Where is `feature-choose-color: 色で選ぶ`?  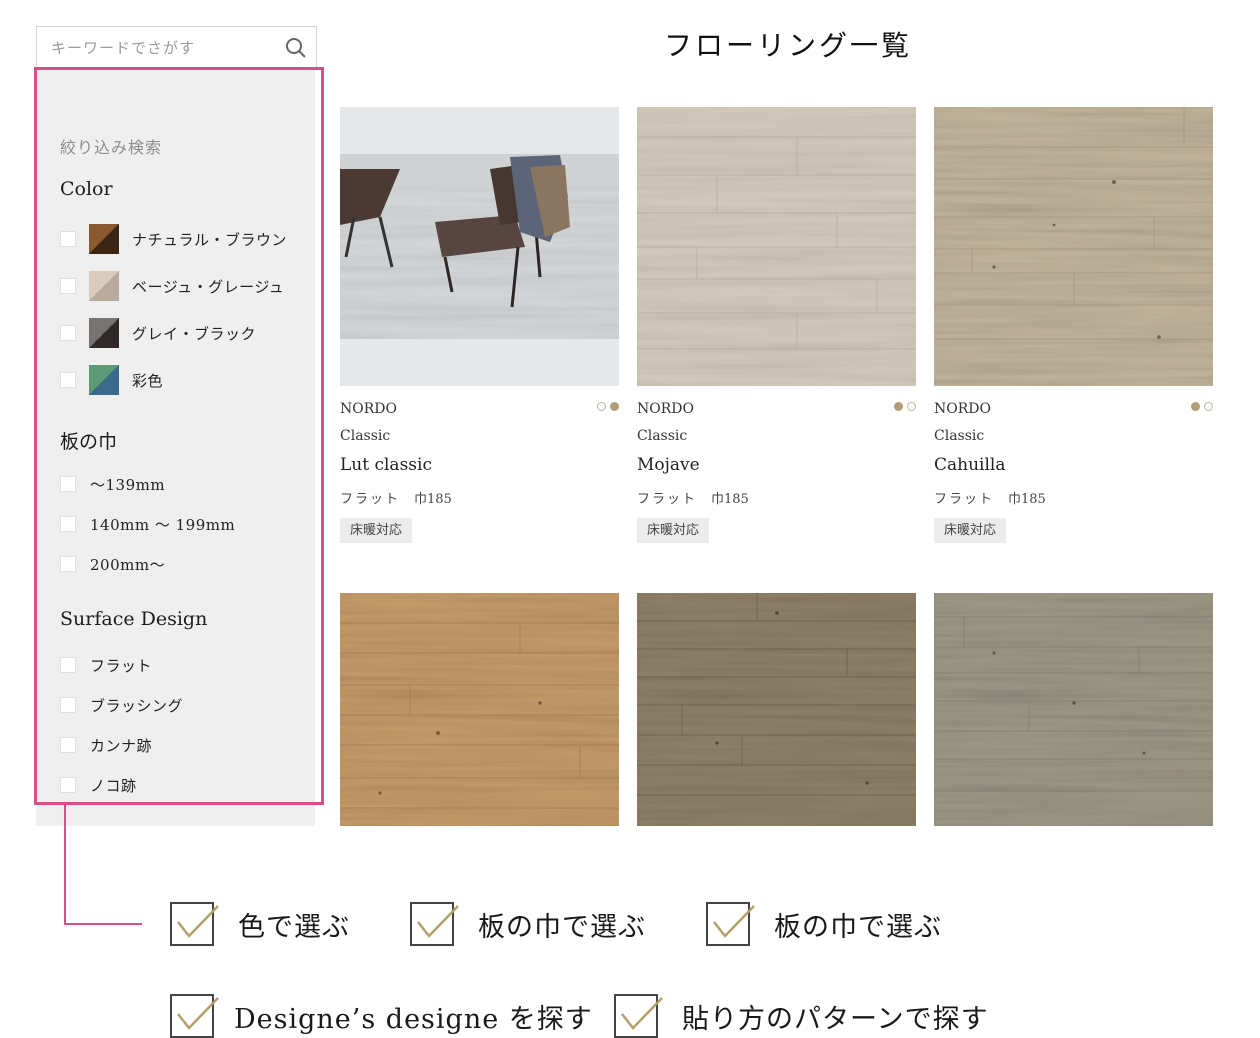
feature-choose-color: 色で選ぶ is located at coordinates (260, 924).